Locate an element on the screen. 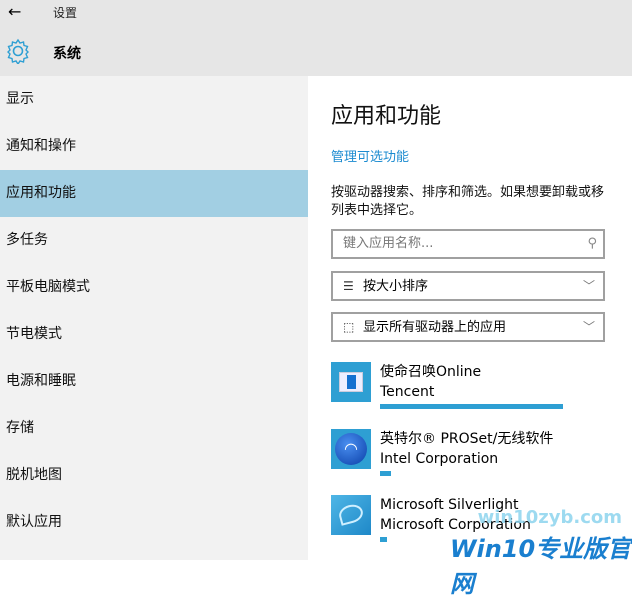 This screenshot has height=599, width=632. sidebar-item-battery-saver: 节电模式 is located at coordinates (154, 334).